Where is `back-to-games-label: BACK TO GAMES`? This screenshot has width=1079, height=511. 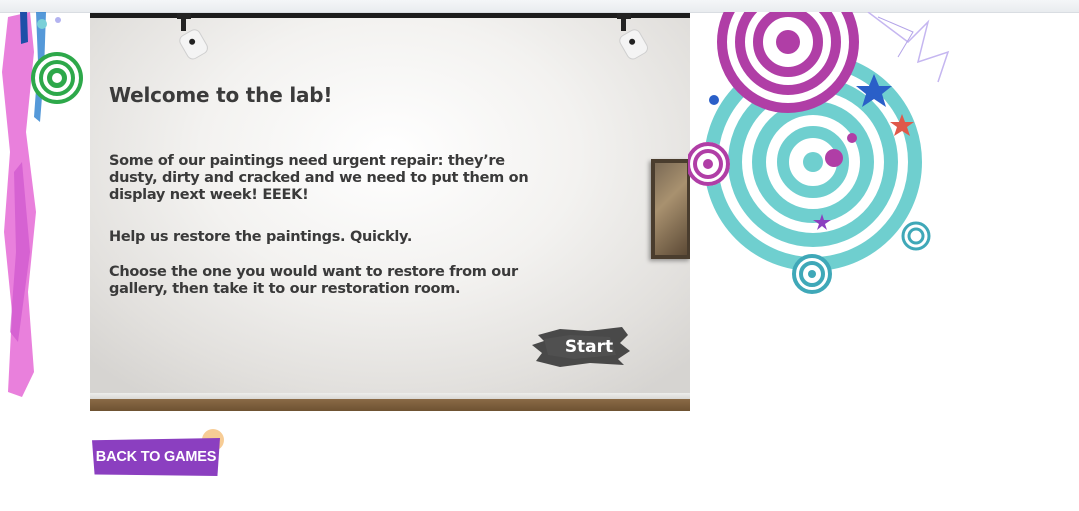 back-to-games-label: BACK TO GAMES is located at coordinates (156, 457).